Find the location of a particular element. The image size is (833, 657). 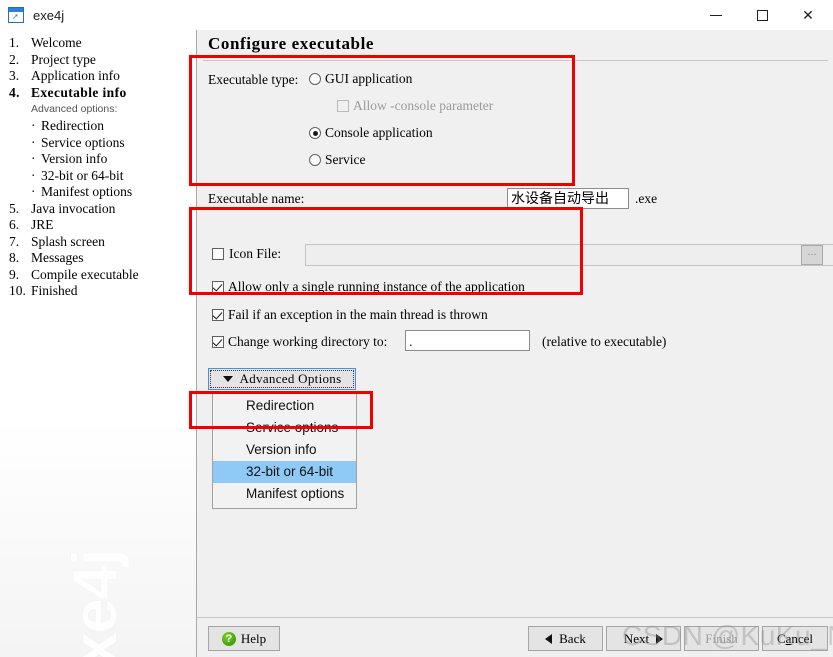

step-label: Finished is located at coordinates (54, 290).